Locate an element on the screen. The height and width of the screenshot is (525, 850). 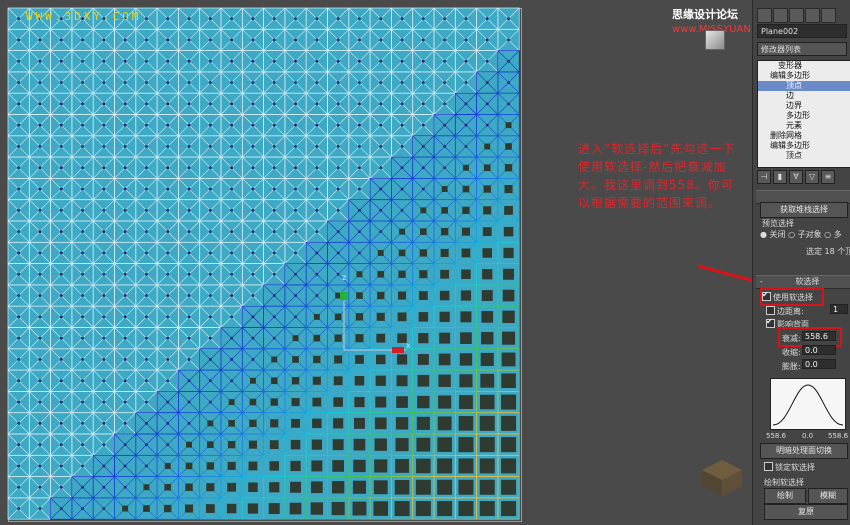
modify-tab-icon is located at coordinates (780, 15).